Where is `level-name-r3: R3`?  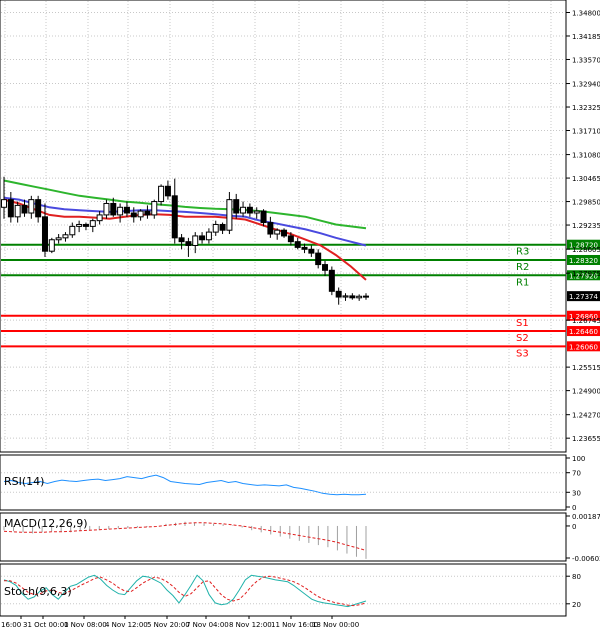
level-name-r3: R3 is located at coordinates (522, 252).